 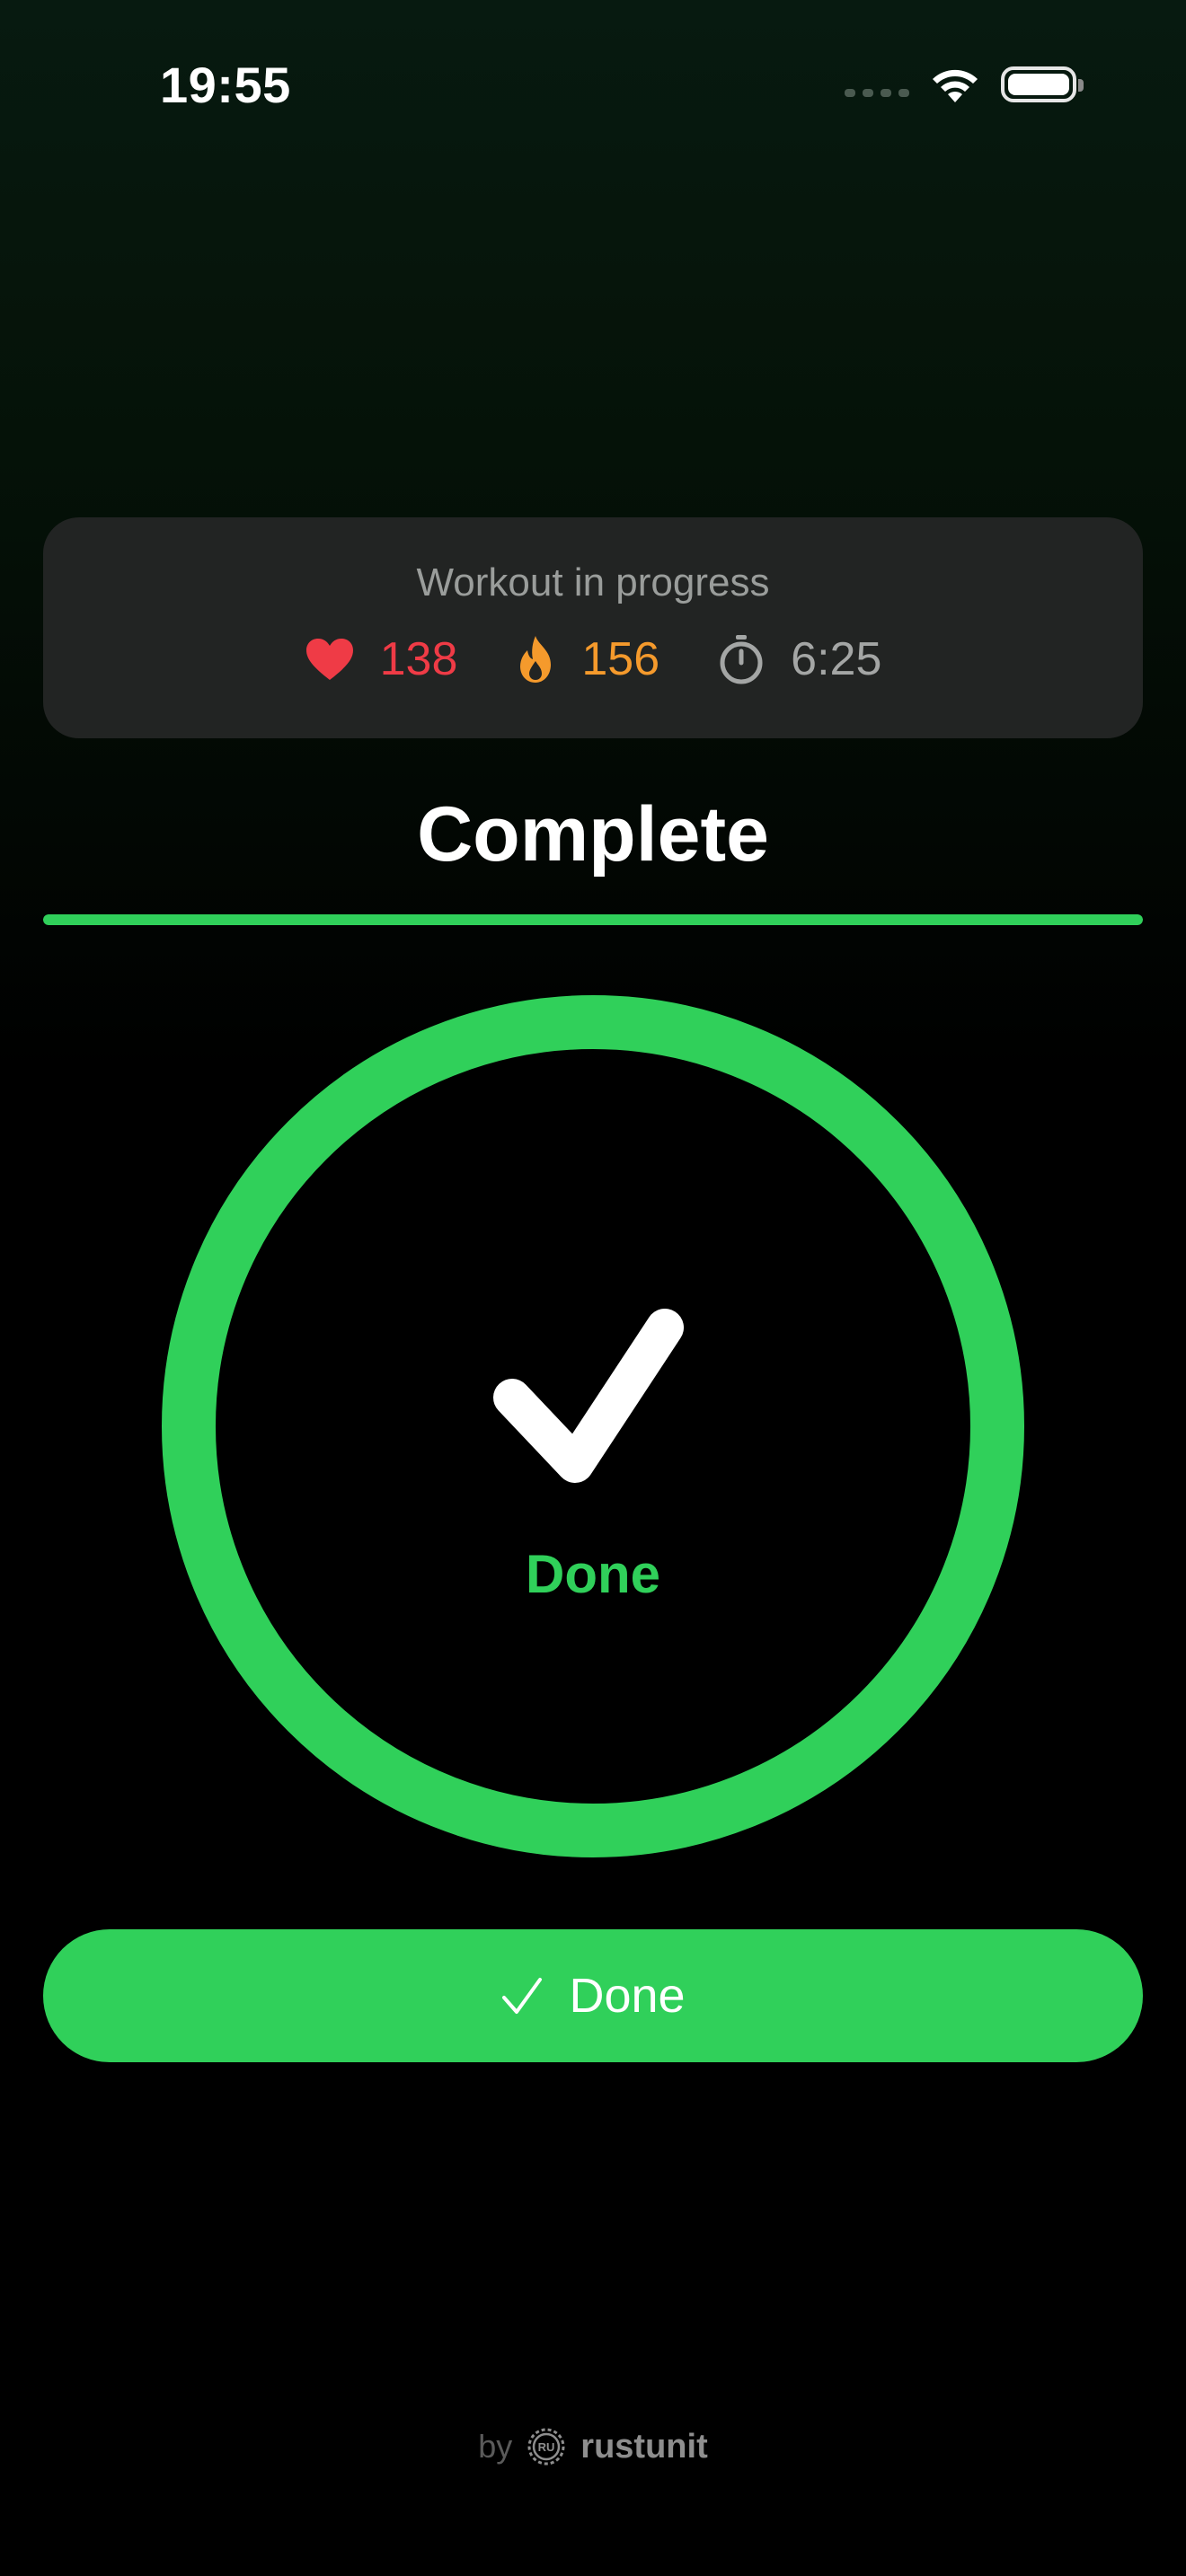 I want to click on workout-status-title: Workout in progress, so click(x=593, y=582).